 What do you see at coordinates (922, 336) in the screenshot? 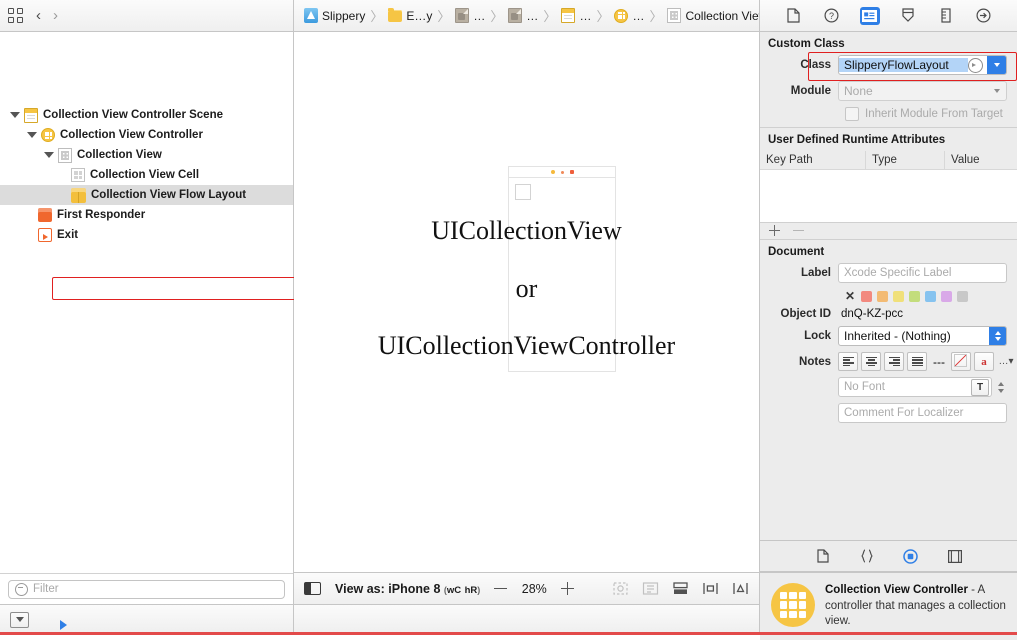
I see `lock-select: Inherited - (Nothing)` at bounding box center [922, 336].